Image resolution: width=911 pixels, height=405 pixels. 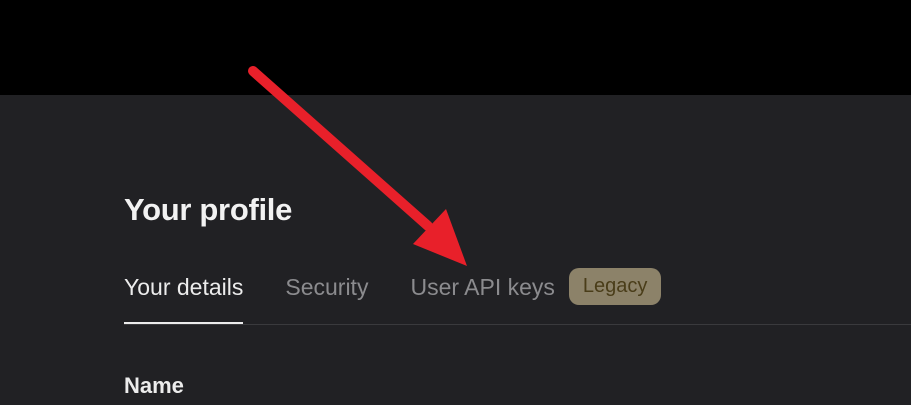 What do you see at coordinates (154, 385) in the screenshot?
I see `name-field-label: Name` at bounding box center [154, 385].